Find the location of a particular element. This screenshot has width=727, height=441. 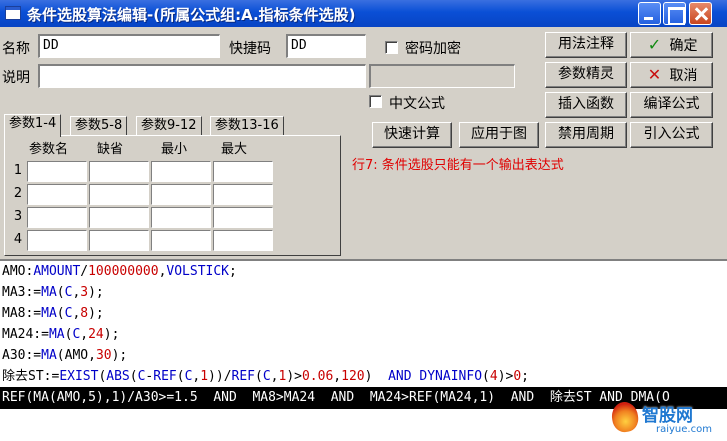

code-token: C is located at coordinates (266, 376).